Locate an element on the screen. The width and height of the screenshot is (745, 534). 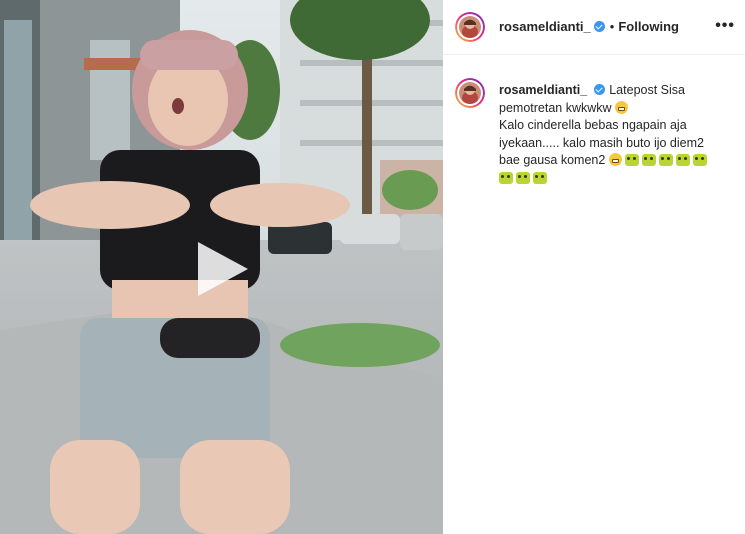
avatar is located at coordinates (470, 27).